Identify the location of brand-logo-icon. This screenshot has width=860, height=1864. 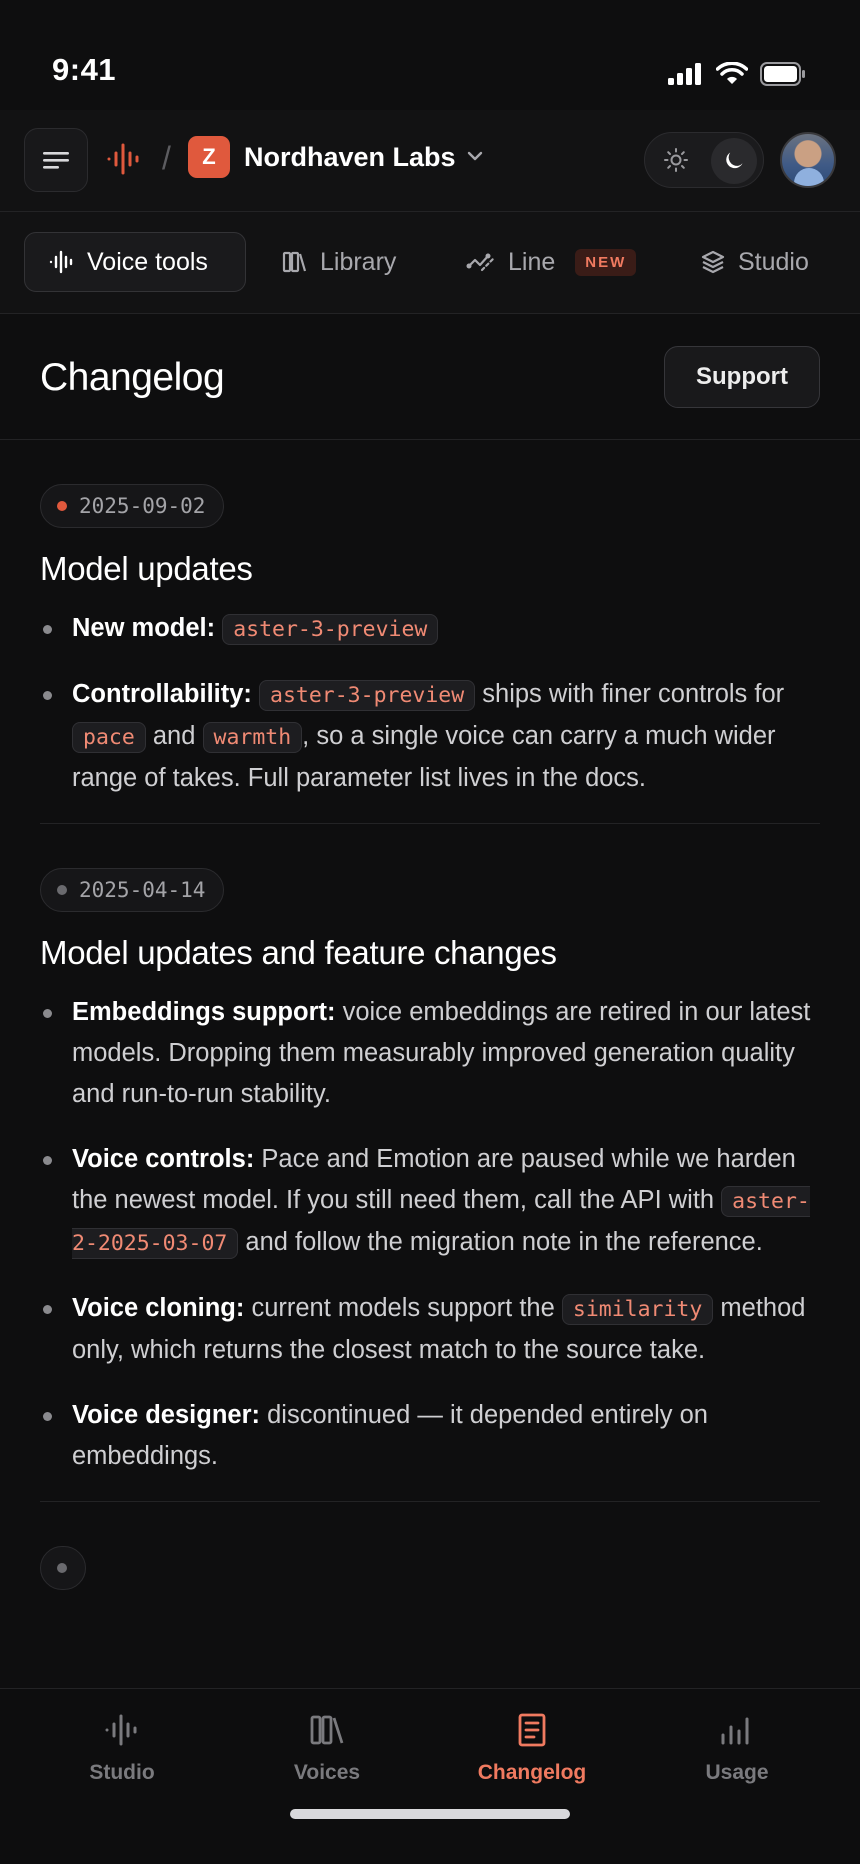
(124, 159).